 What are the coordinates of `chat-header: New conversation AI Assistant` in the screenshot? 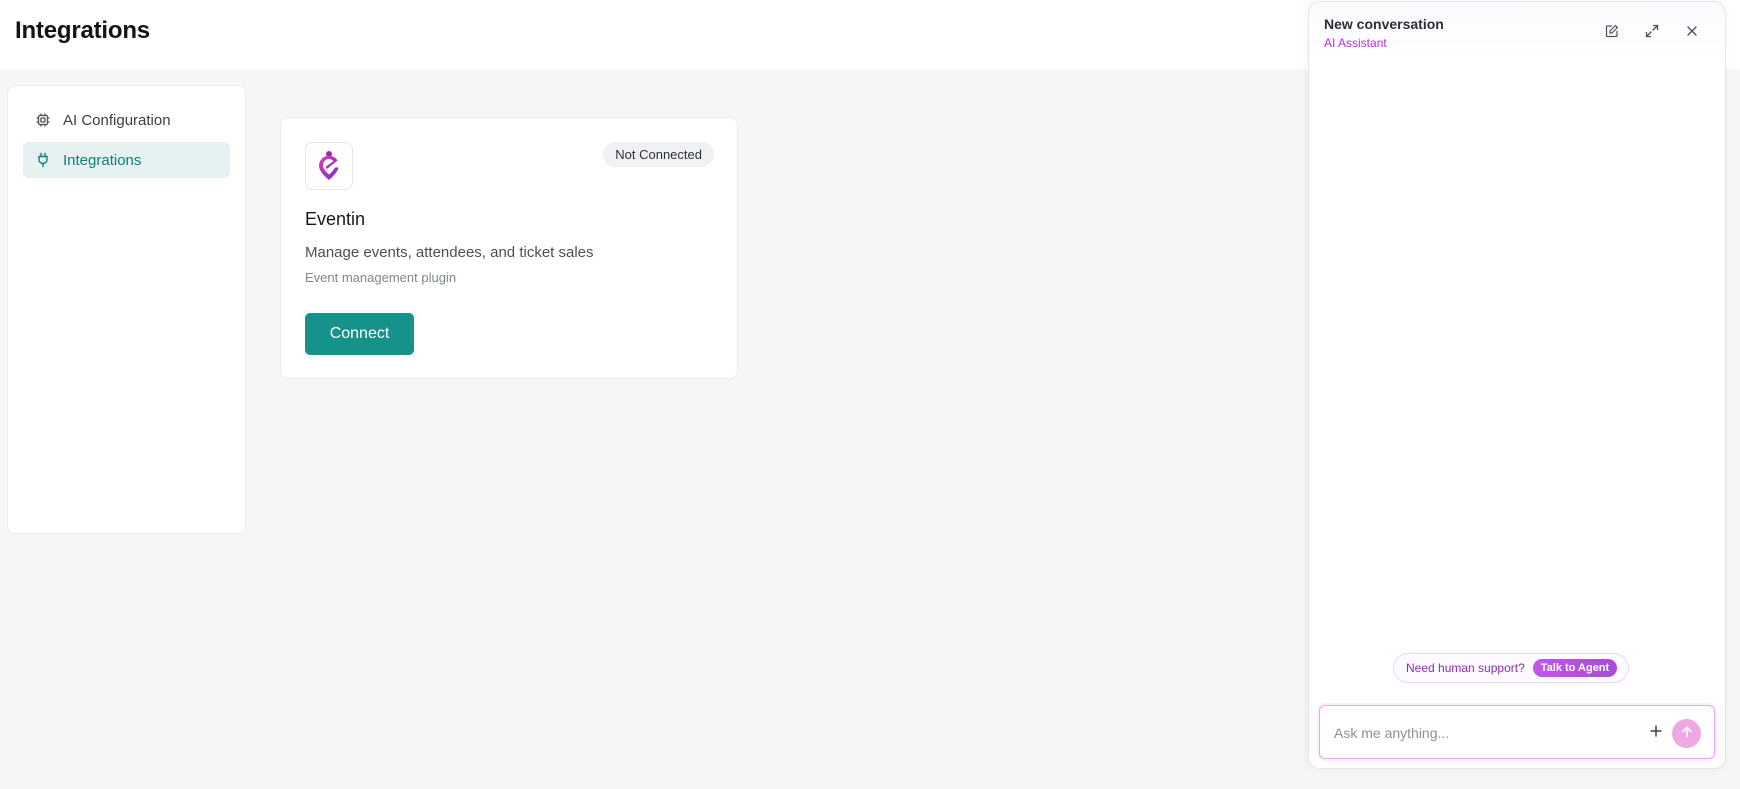 It's located at (1517, 31).